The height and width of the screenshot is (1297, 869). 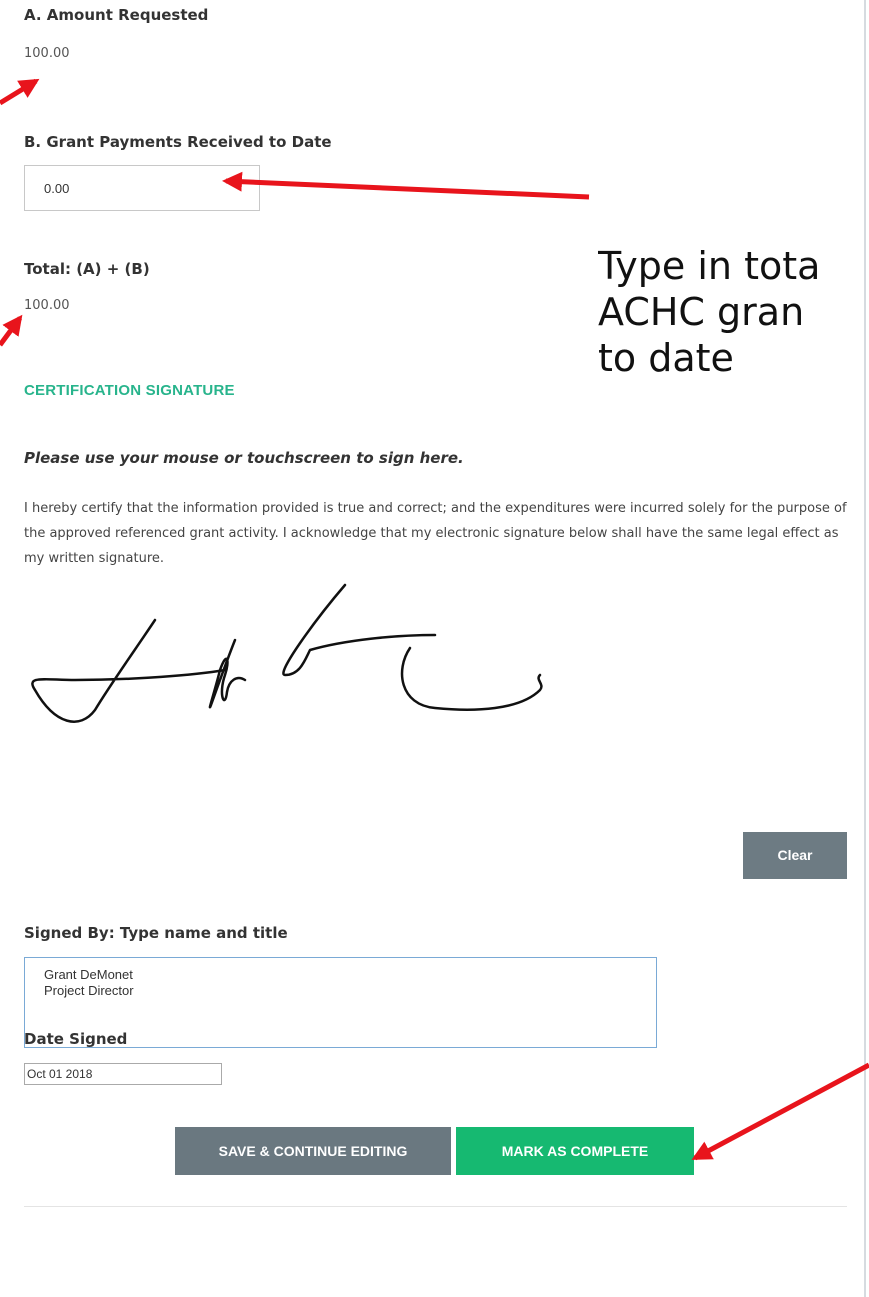 I want to click on grant-payments-input, so click(x=142, y=188).